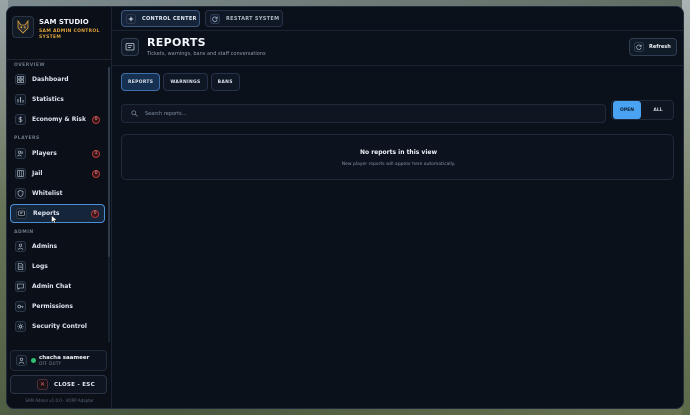 Image resolution: width=690 pixels, height=415 pixels. I want to click on user-card: chacha saameer OFF DUTY, so click(58, 360).